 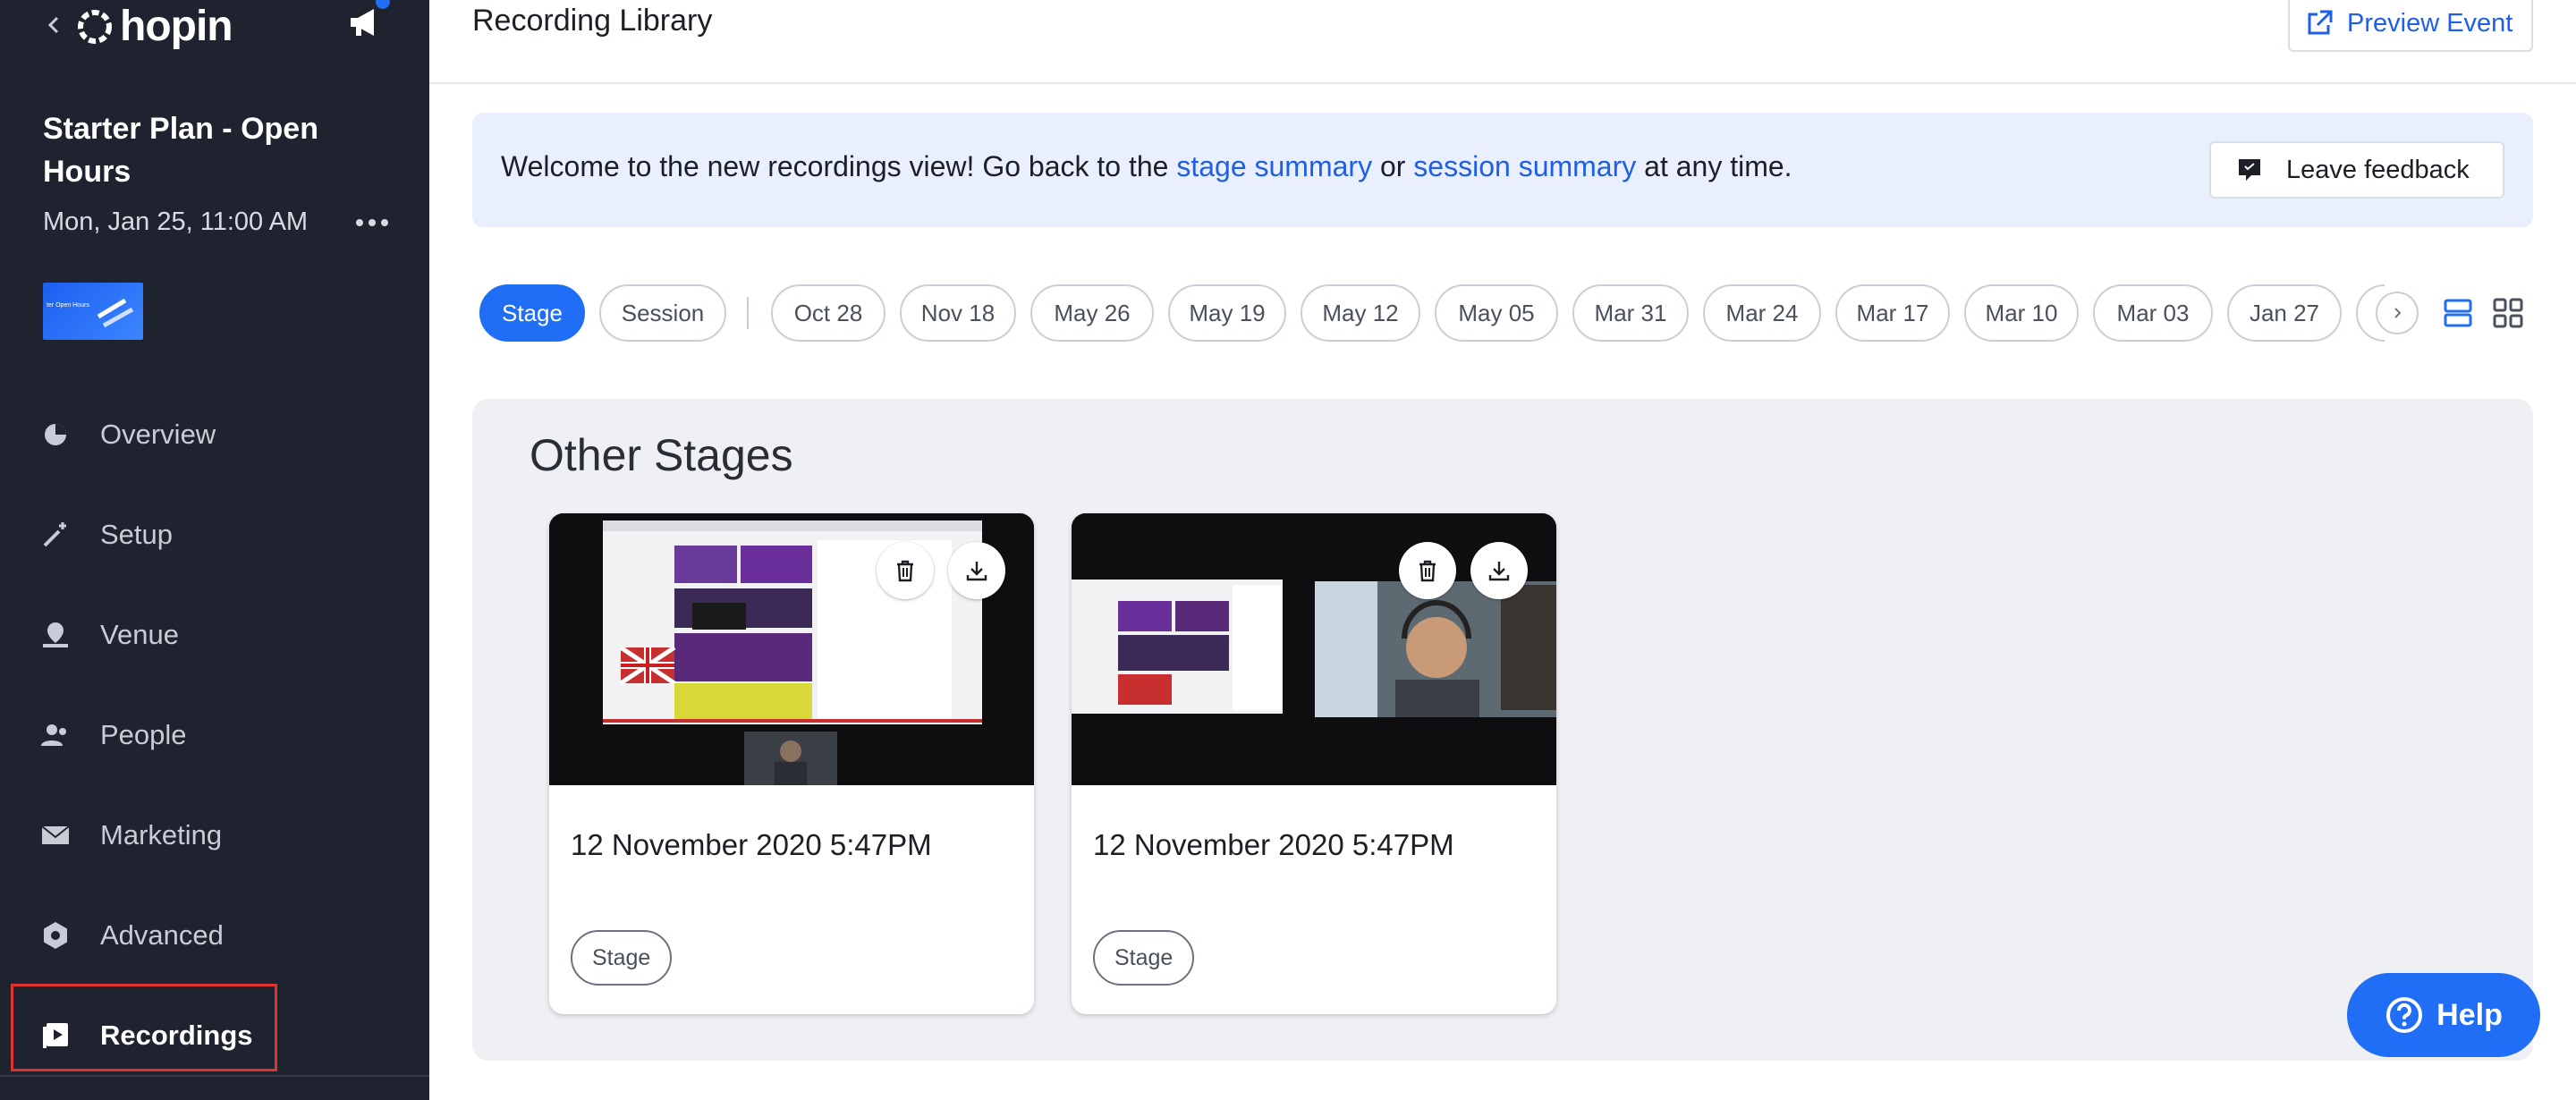 I want to click on sidebar-header: hopin, so click(x=214, y=27).